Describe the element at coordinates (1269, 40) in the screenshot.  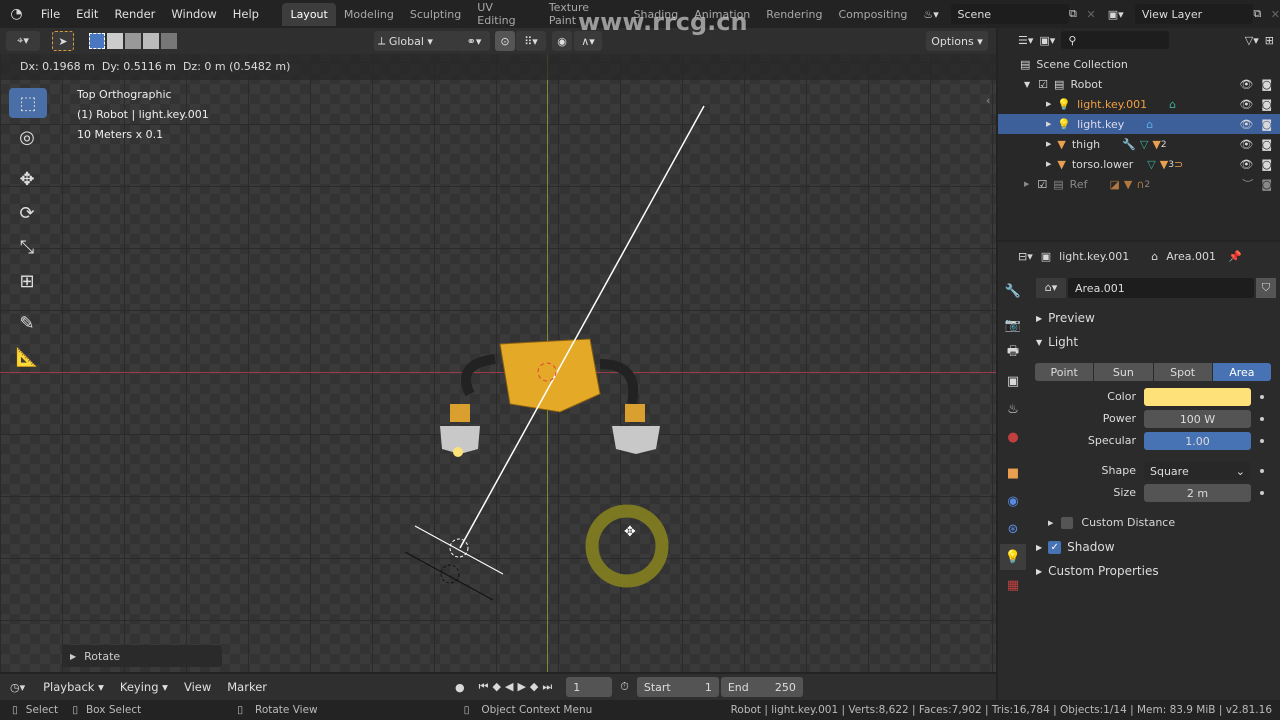
I see `new-collection-icon: ⊞` at that location.